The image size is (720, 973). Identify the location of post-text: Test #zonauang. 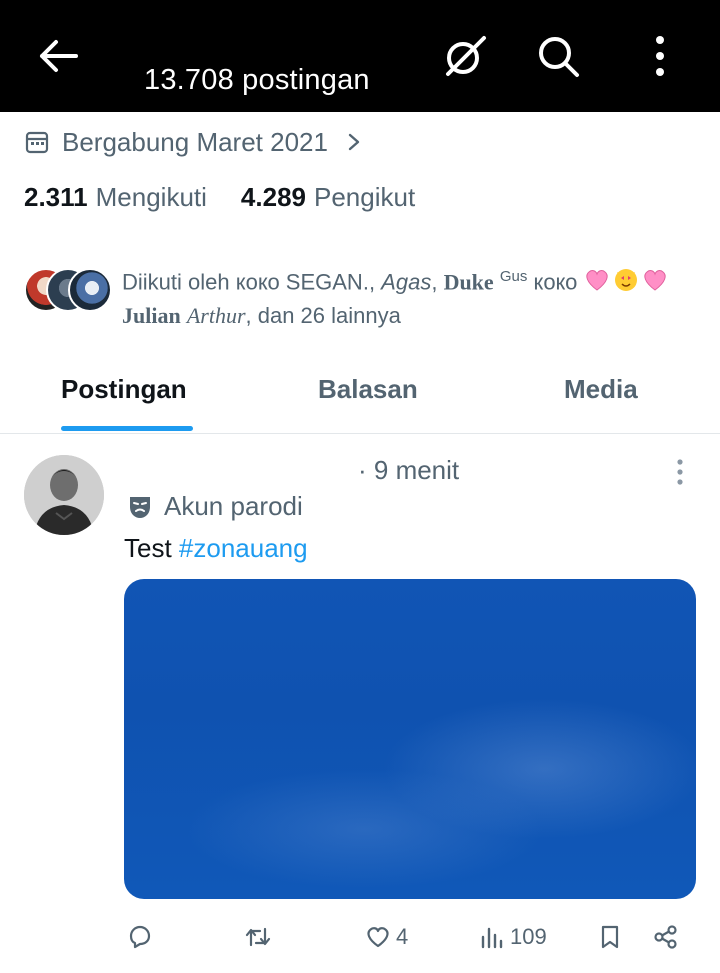
(216, 548).